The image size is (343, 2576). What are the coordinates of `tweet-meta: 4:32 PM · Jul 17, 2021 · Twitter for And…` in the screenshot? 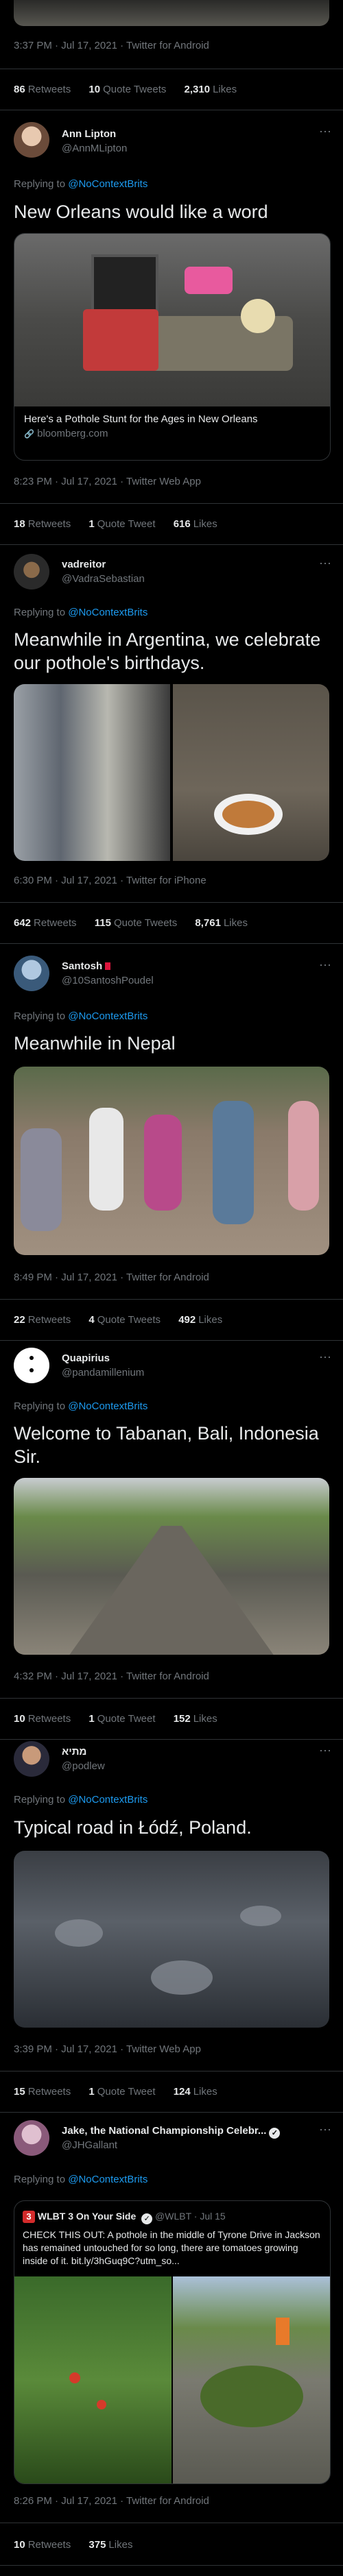 It's located at (111, 1676).